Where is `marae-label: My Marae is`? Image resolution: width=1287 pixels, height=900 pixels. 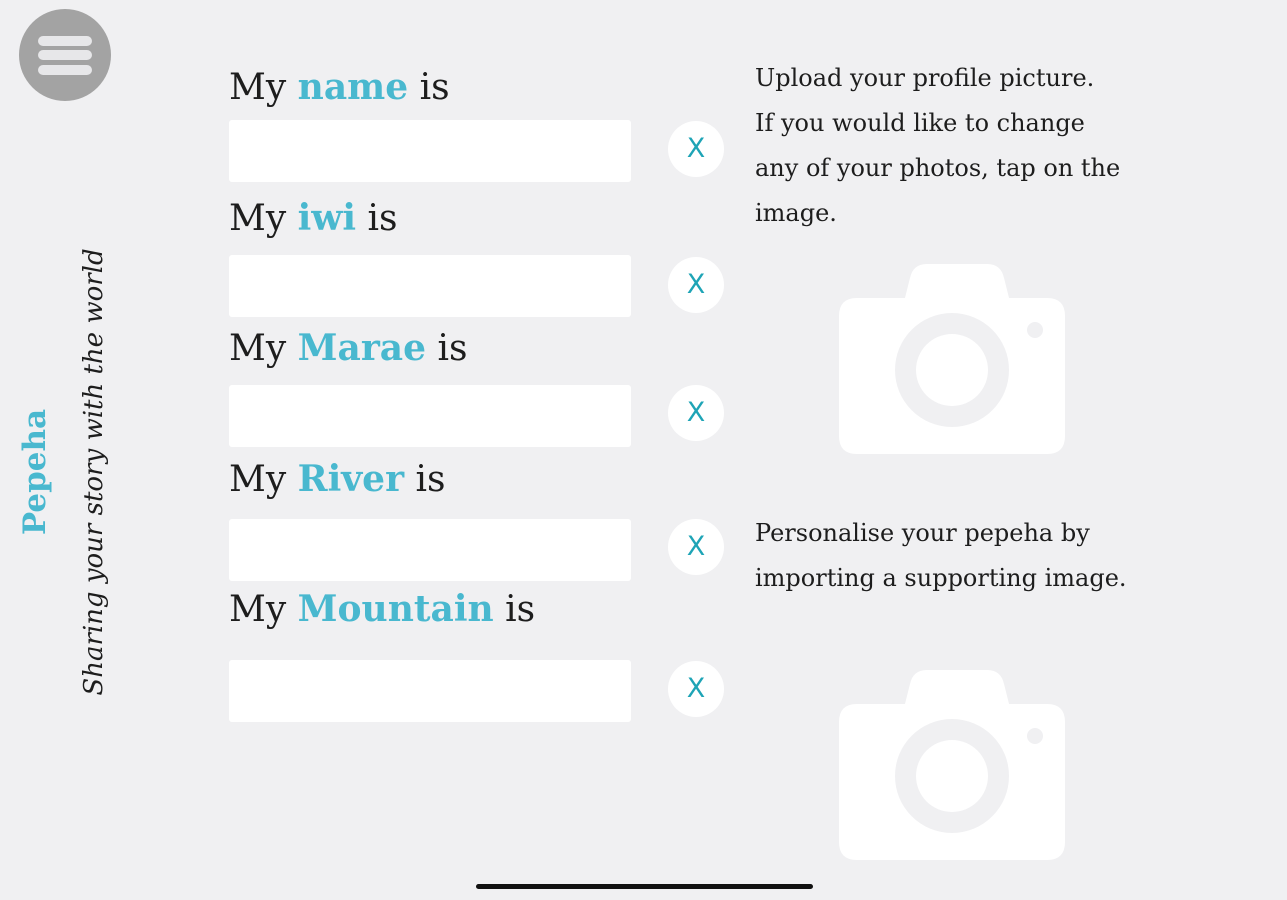 marae-label: My Marae is is located at coordinates (348, 348).